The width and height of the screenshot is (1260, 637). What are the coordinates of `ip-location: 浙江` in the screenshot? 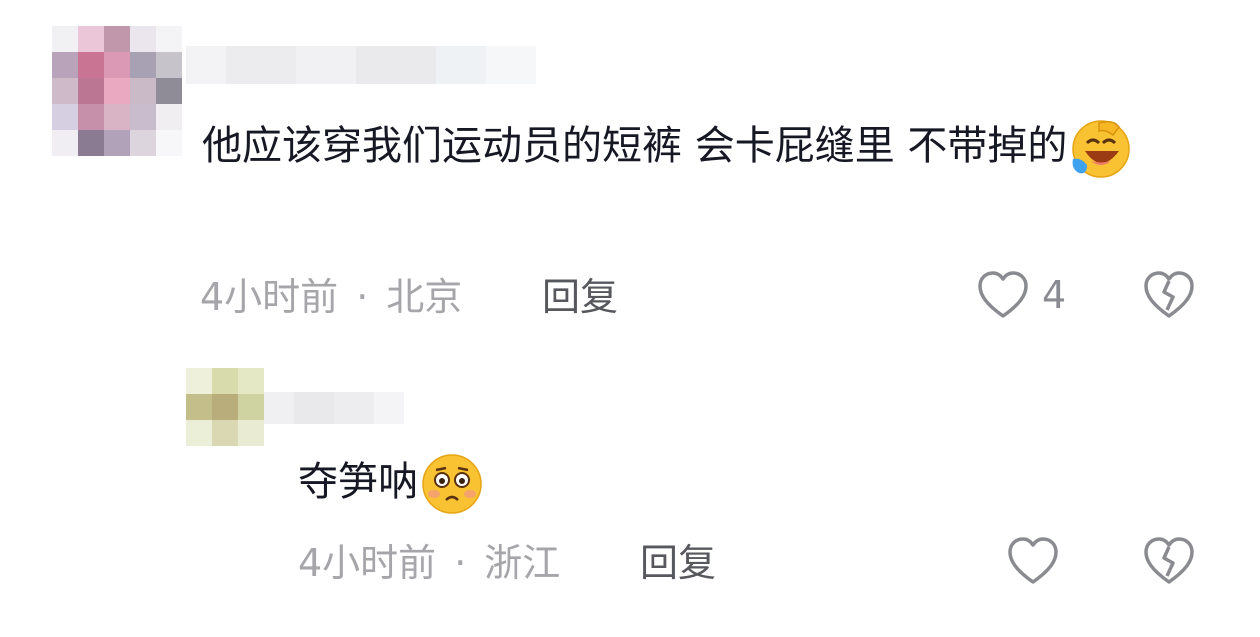 It's located at (522, 563).